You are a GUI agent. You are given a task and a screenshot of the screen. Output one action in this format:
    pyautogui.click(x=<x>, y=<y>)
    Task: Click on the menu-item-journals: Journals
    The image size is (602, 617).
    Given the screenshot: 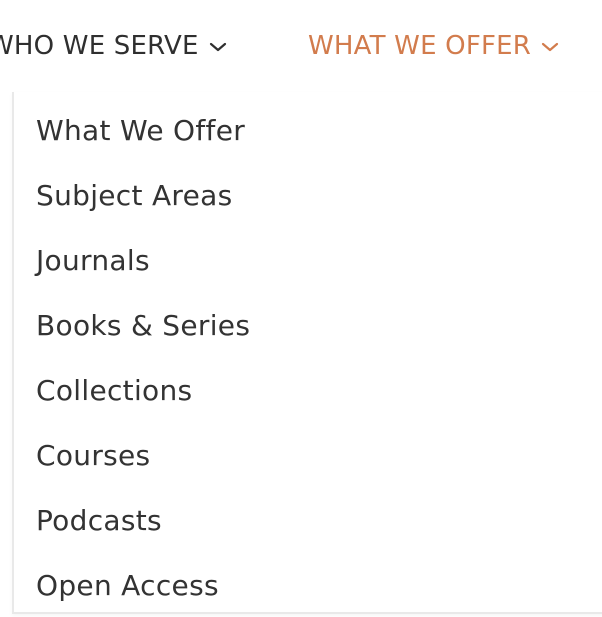 What is the action you would take?
    pyautogui.click(x=93, y=260)
    